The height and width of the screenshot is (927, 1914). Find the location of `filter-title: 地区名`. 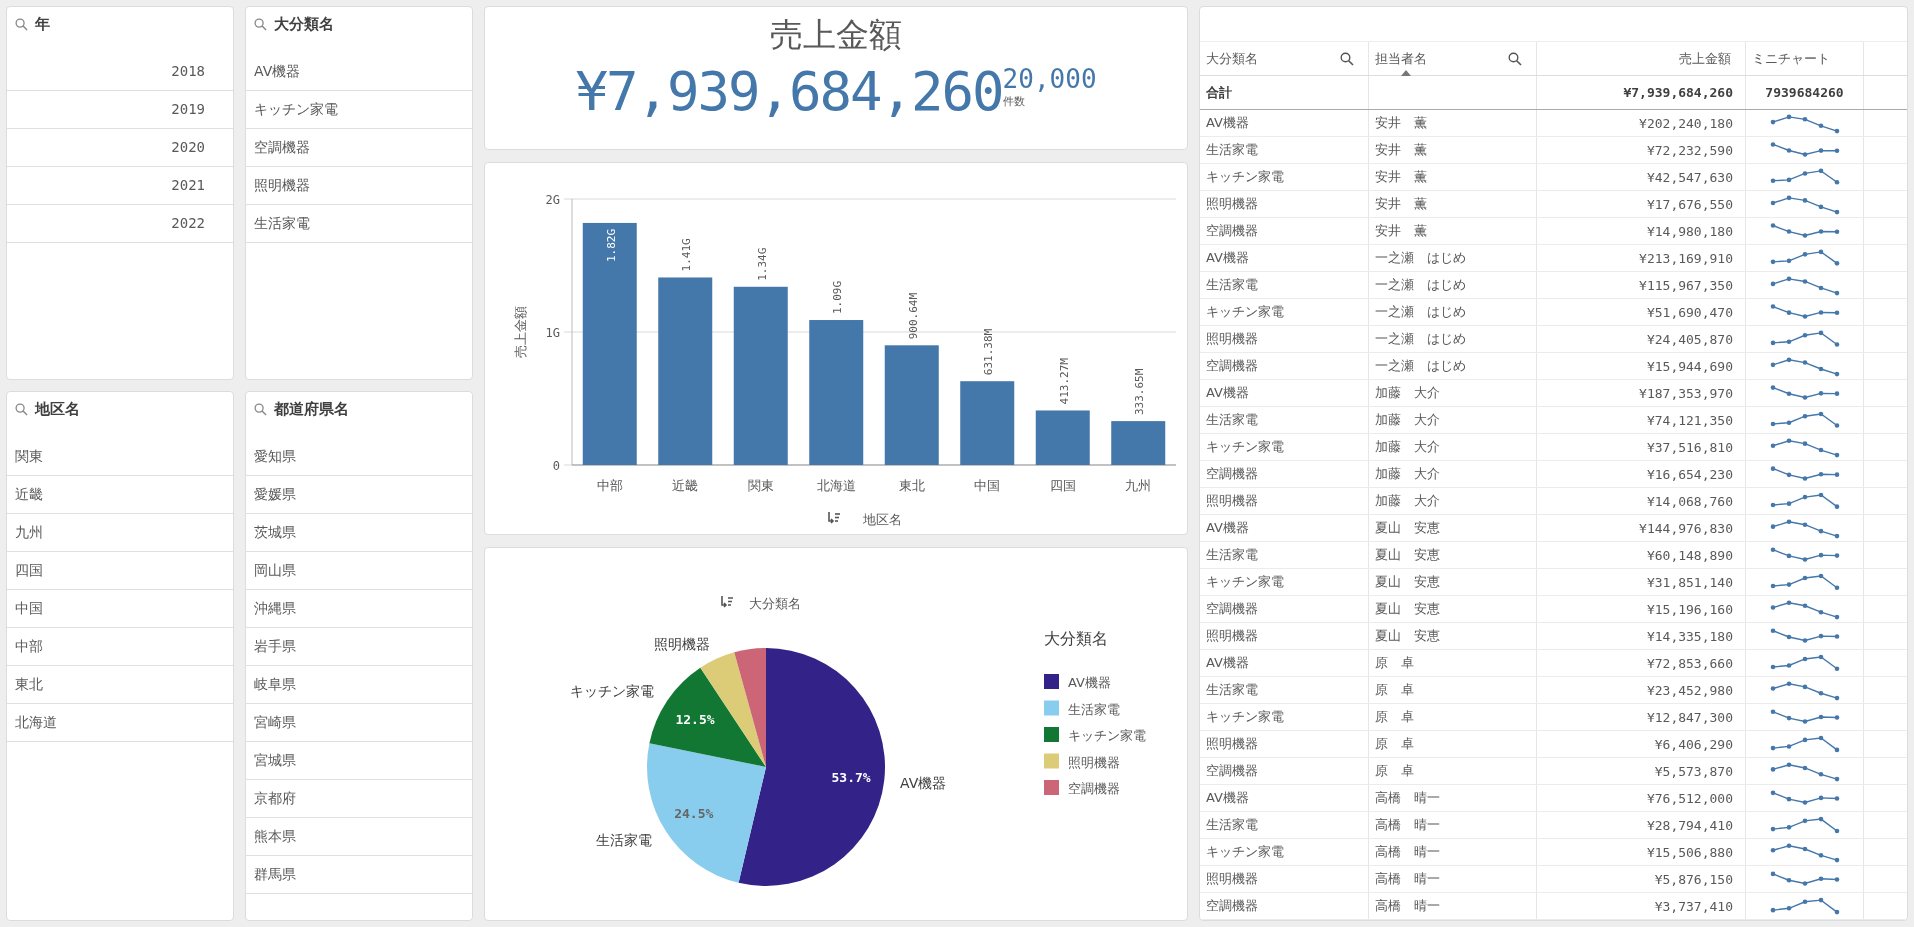

filter-title: 地区名 is located at coordinates (57, 409).